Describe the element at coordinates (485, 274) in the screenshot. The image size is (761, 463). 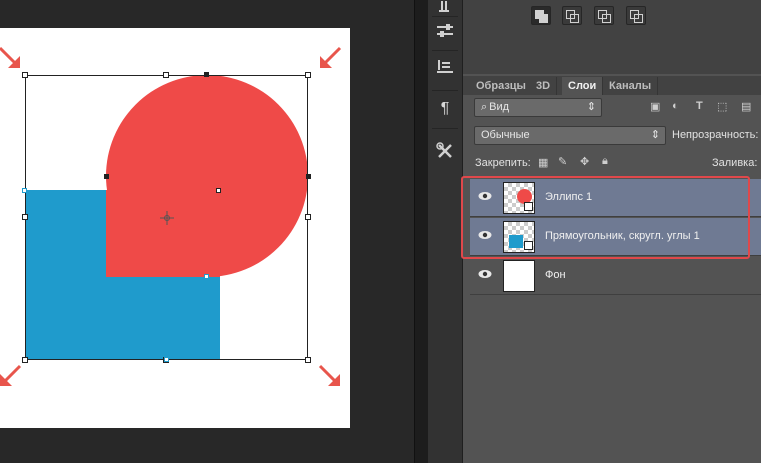
I see `eye-visibility-icon` at that location.